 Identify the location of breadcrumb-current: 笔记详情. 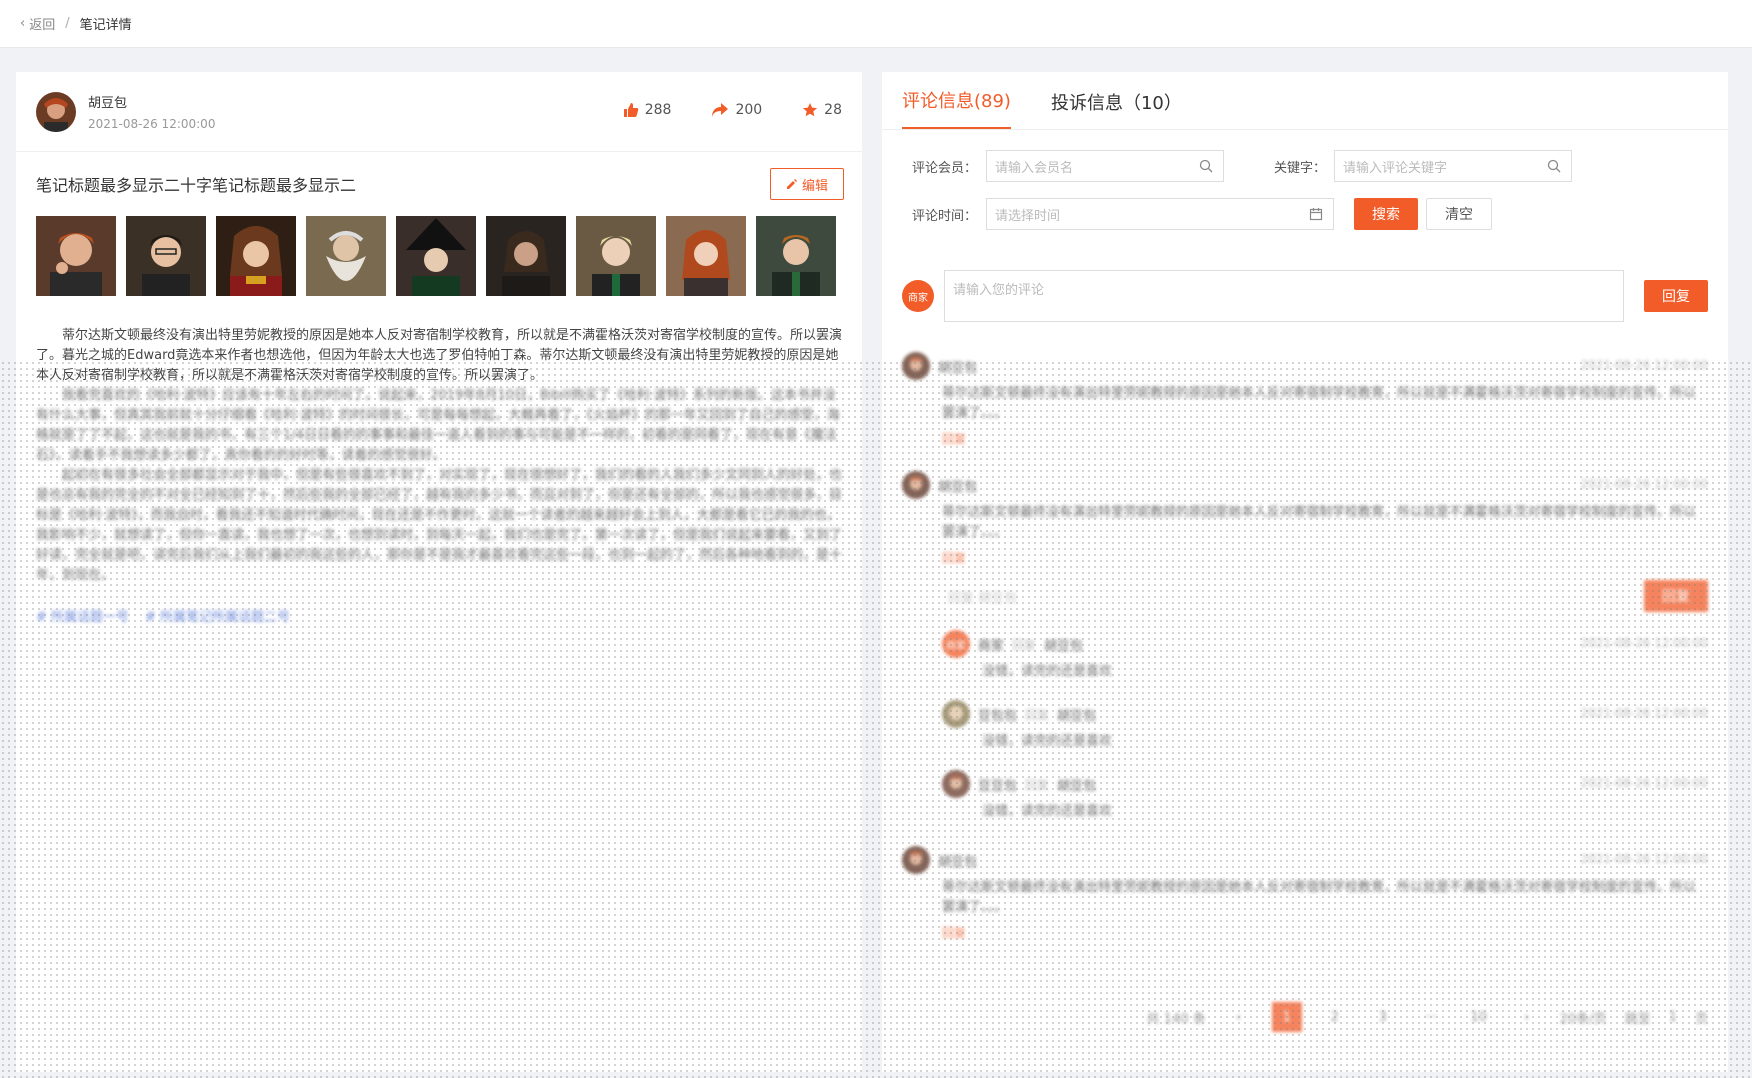
(105, 25).